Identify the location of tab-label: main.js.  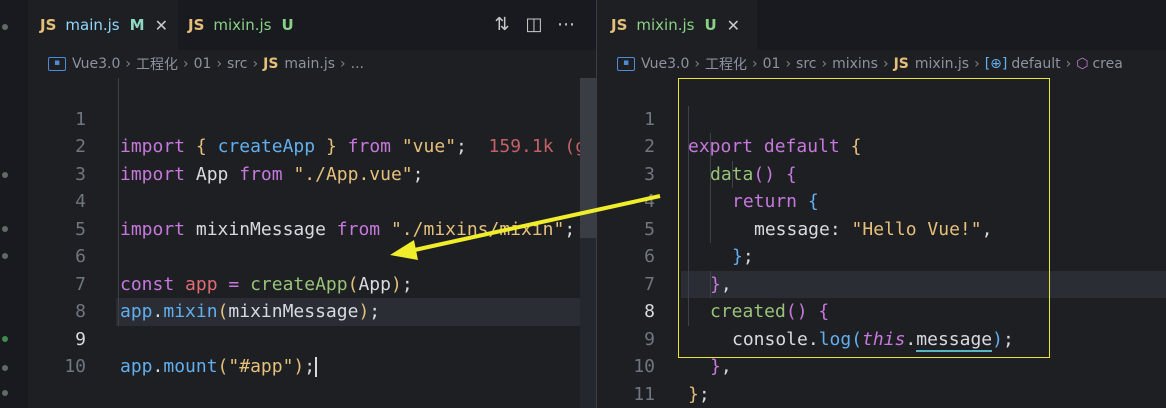
(92, 25).